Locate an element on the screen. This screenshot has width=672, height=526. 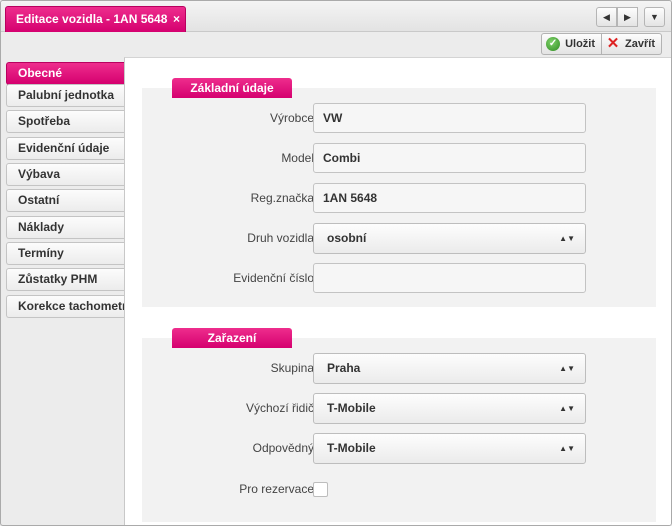
manufacturer-label: Výrobce is located at coordinates (291, 118).